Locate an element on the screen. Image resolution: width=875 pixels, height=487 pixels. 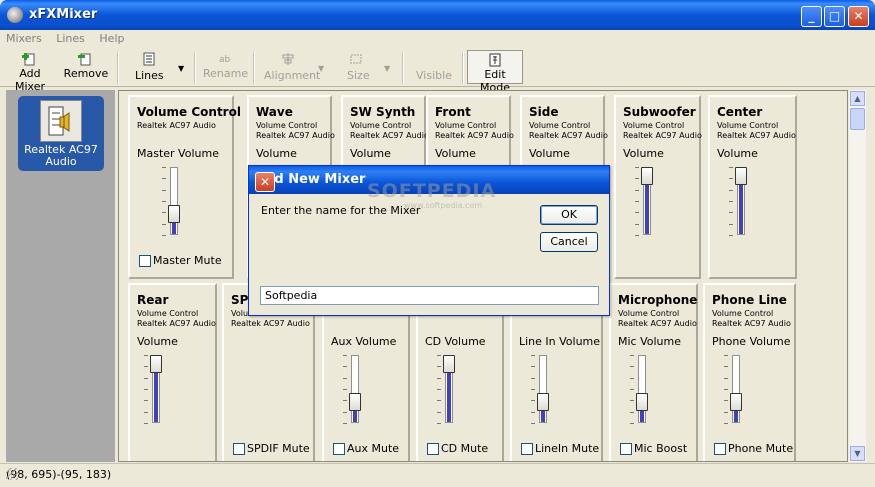
strip-name: Rear is located at coordinates (153, 300).